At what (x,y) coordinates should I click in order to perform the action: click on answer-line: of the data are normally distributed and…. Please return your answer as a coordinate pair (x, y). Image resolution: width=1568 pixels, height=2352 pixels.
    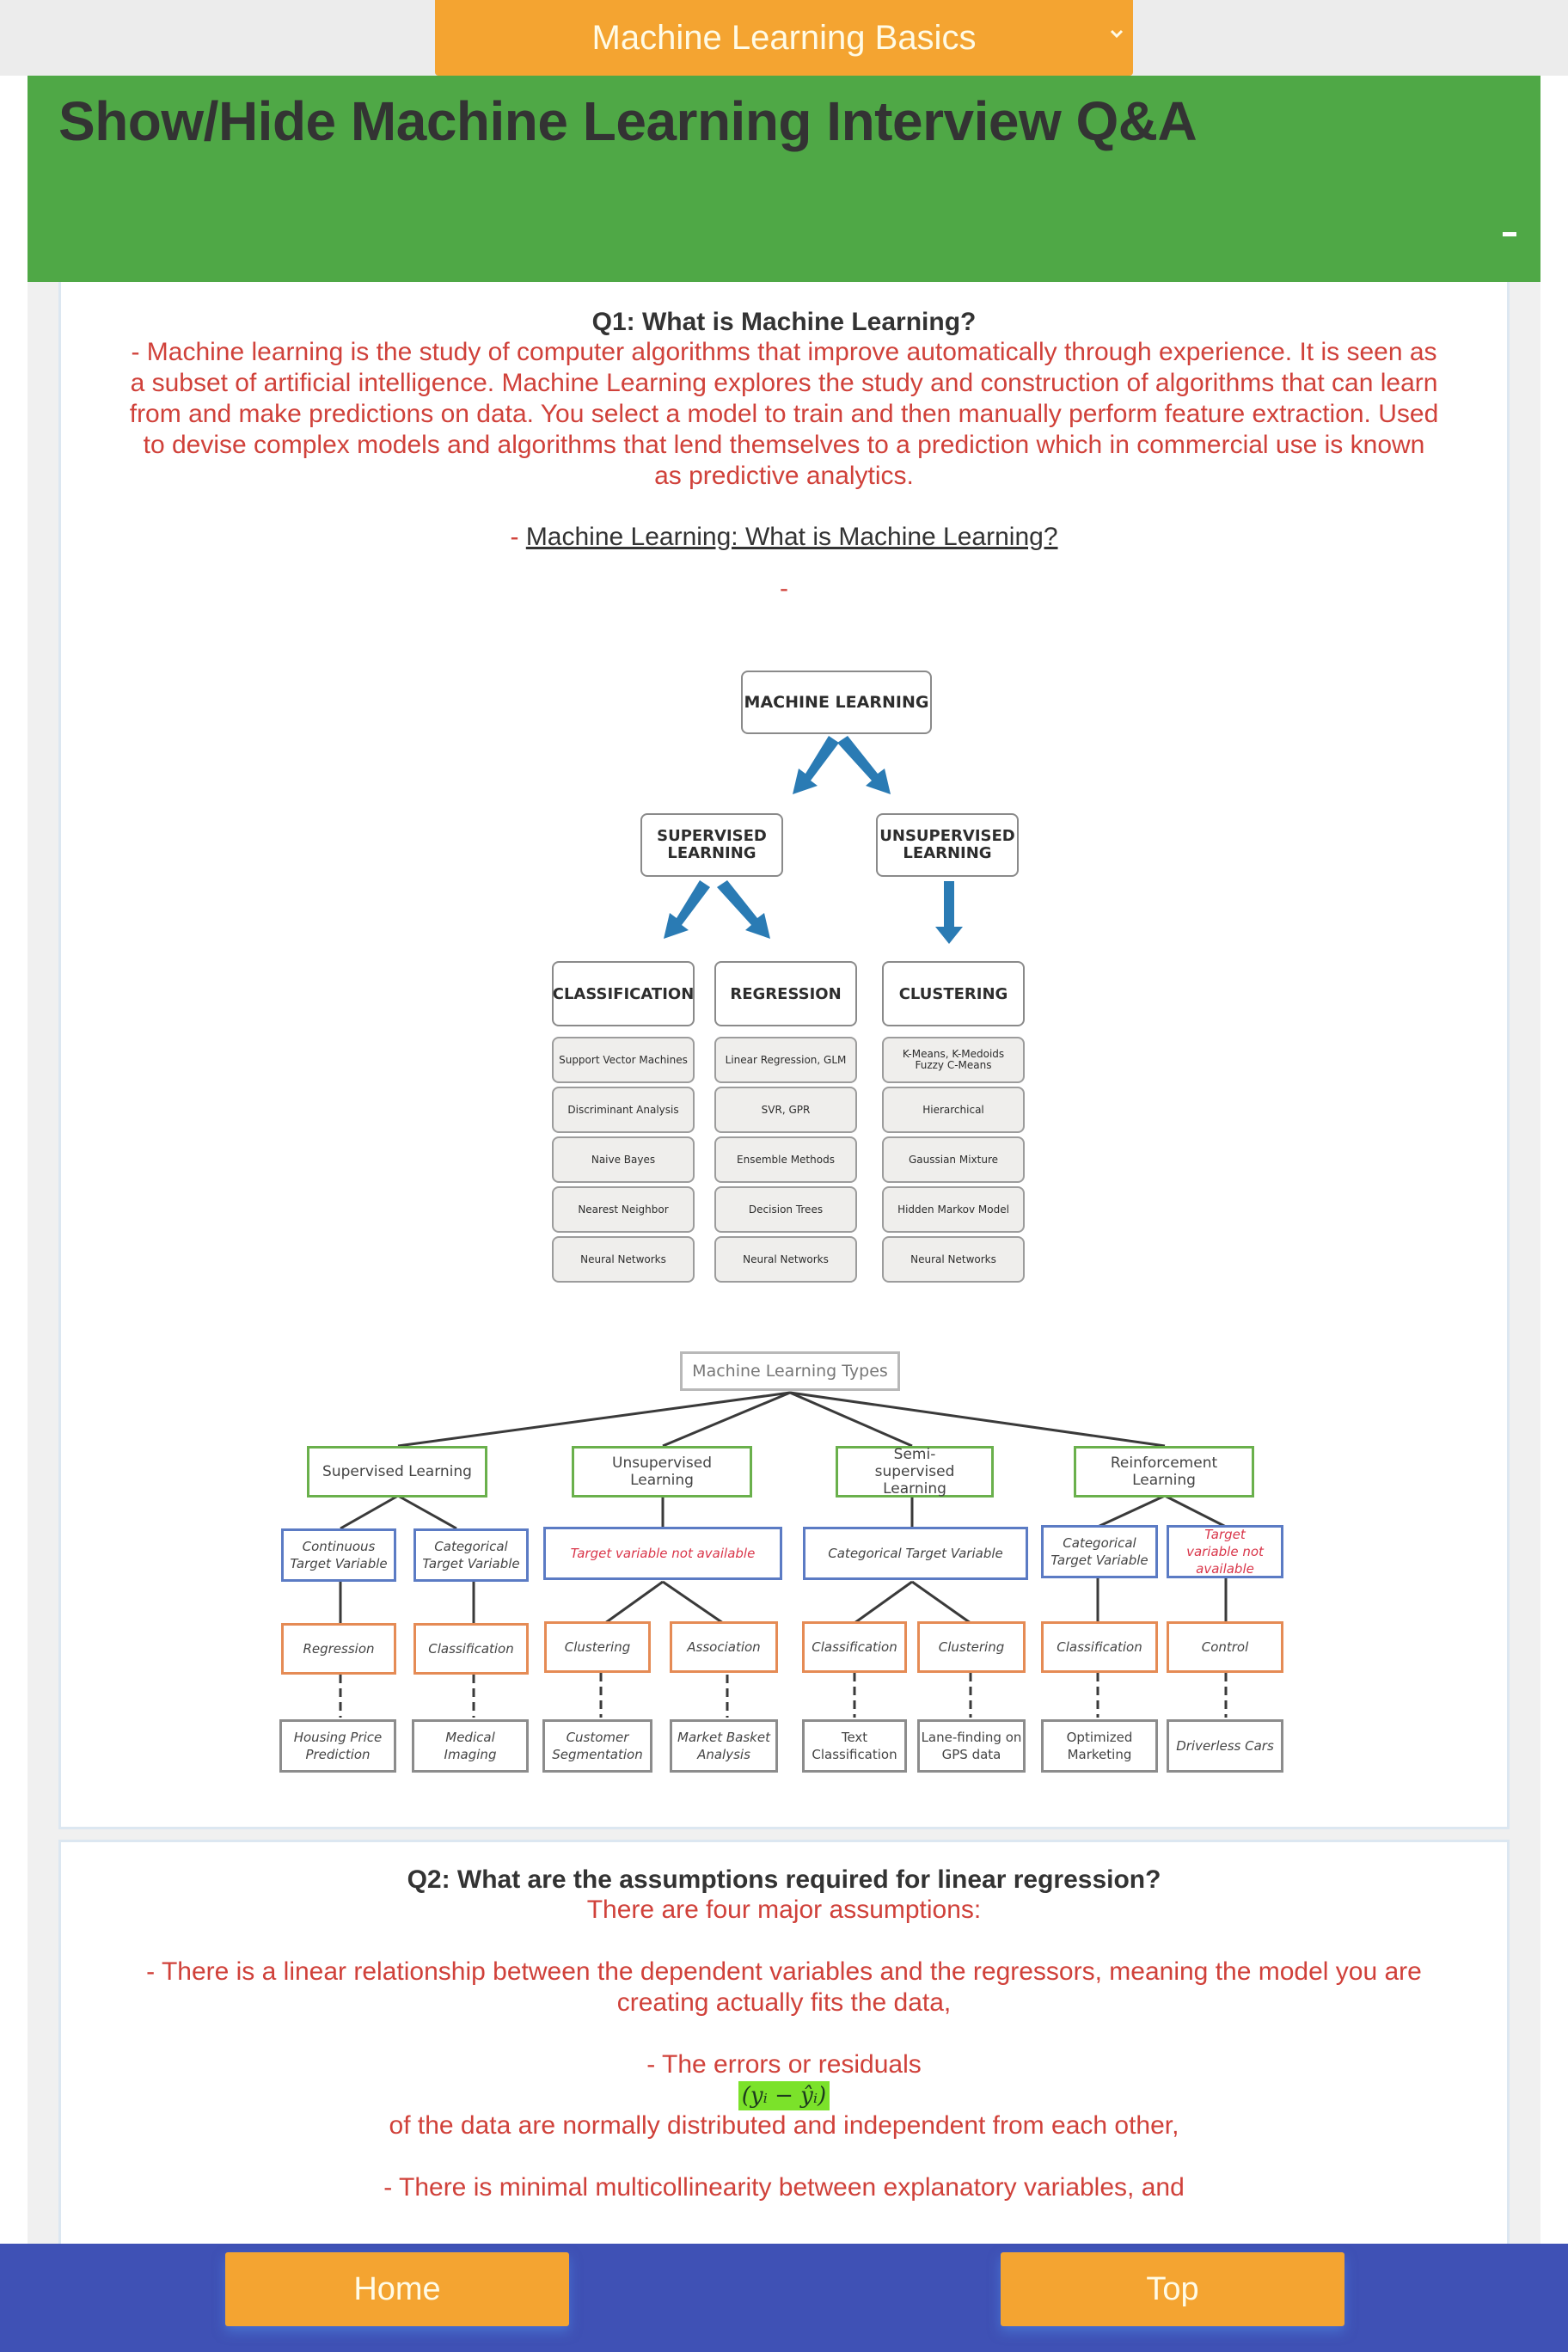
    Looking at the image, I should click on (784, 2125).